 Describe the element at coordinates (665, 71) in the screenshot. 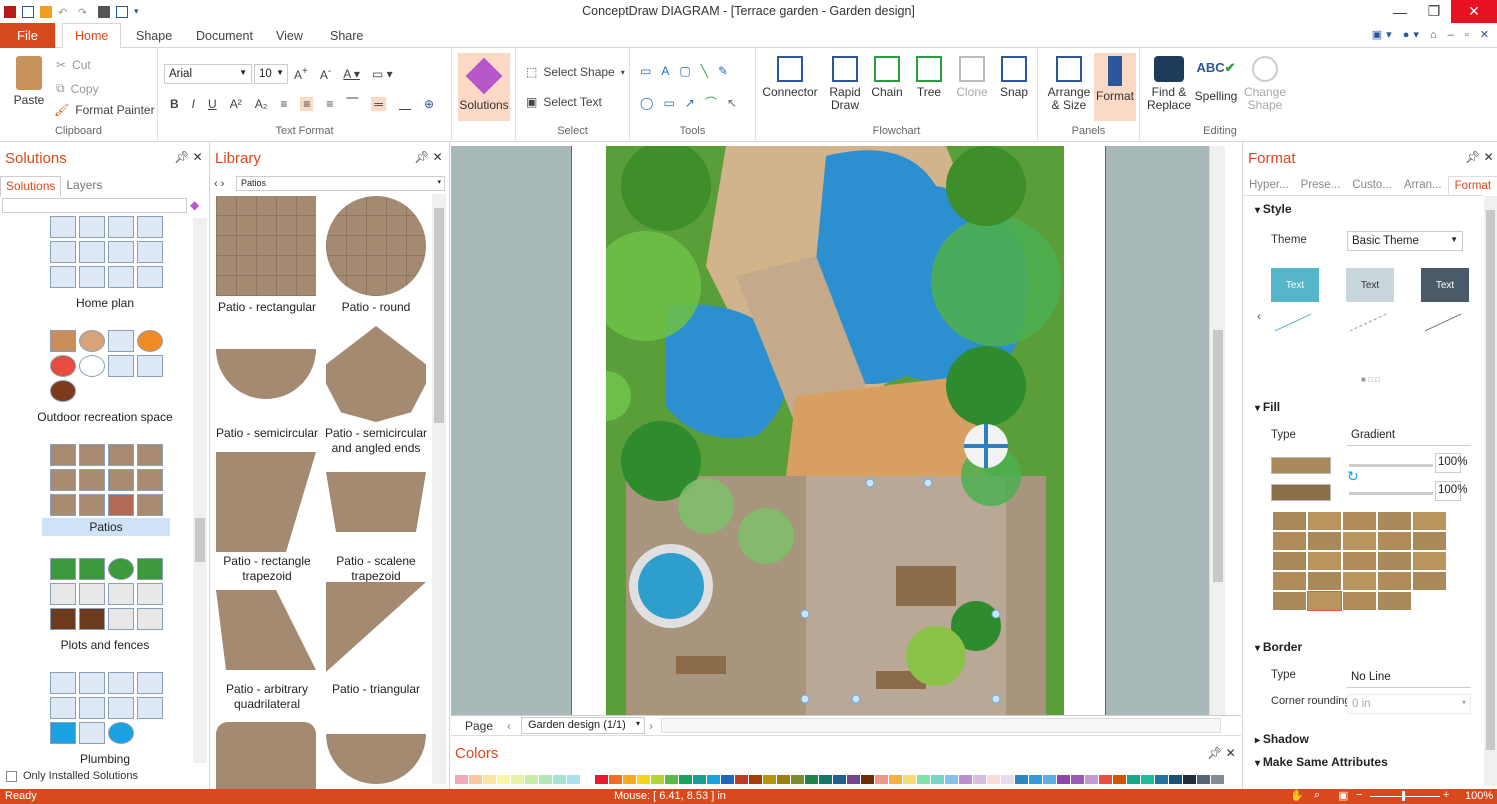

I see `text-tool-icon: A` at that location.